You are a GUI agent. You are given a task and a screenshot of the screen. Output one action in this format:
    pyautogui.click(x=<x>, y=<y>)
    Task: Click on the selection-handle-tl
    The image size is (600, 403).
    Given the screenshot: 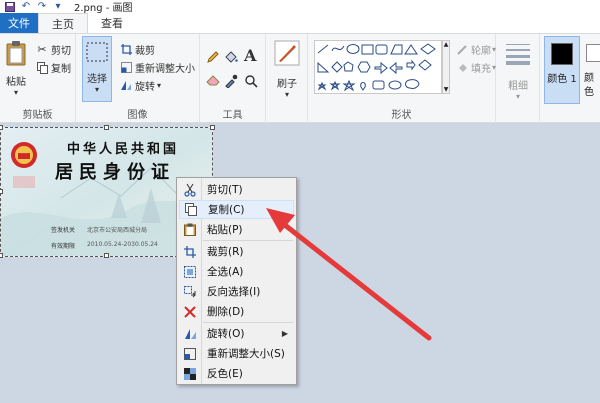 What is the action you would take?
    pyautogui.click(x=1, y=127)
    